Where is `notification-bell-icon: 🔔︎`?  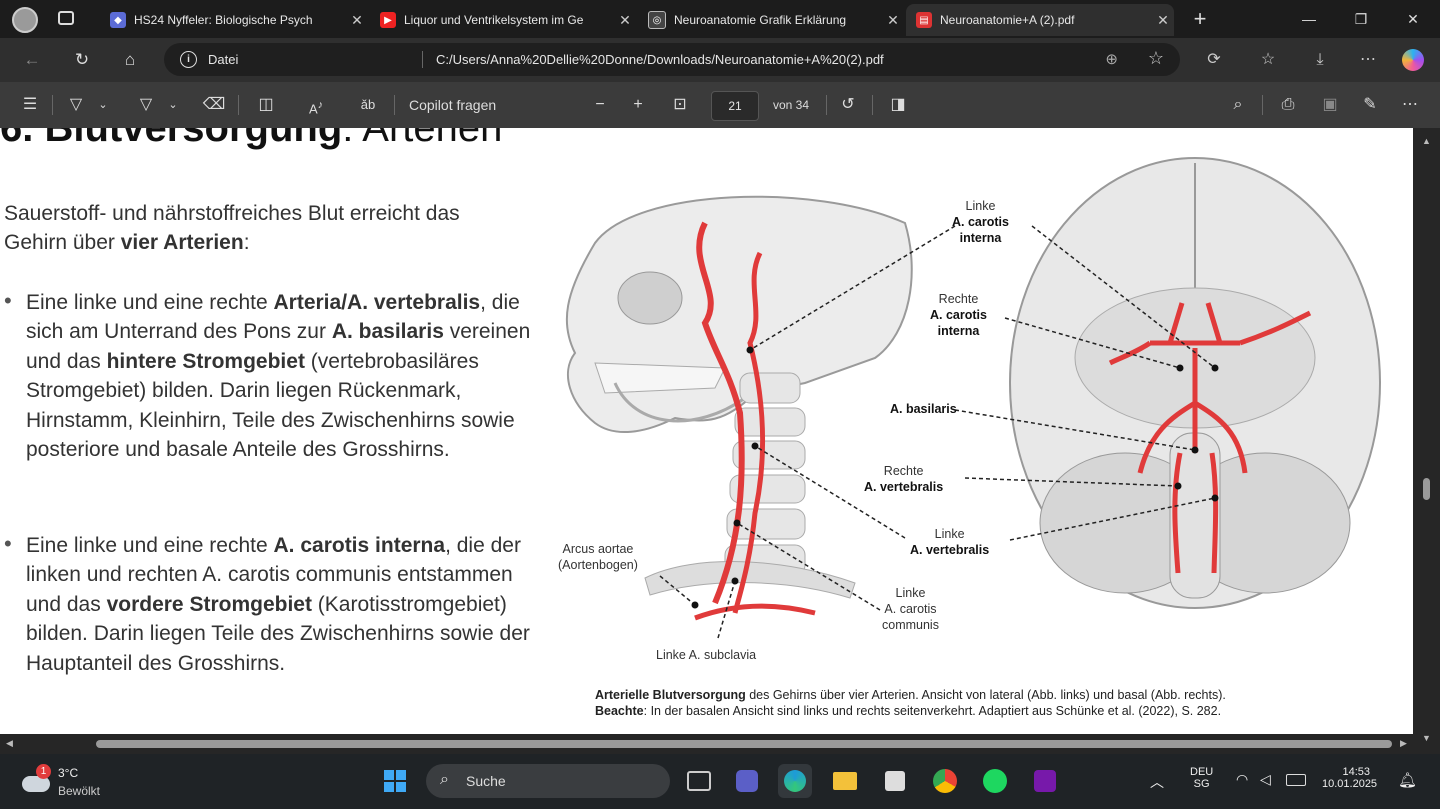
notification-bell-icon: 🔔︎ is located at coordinates (1407, 780).